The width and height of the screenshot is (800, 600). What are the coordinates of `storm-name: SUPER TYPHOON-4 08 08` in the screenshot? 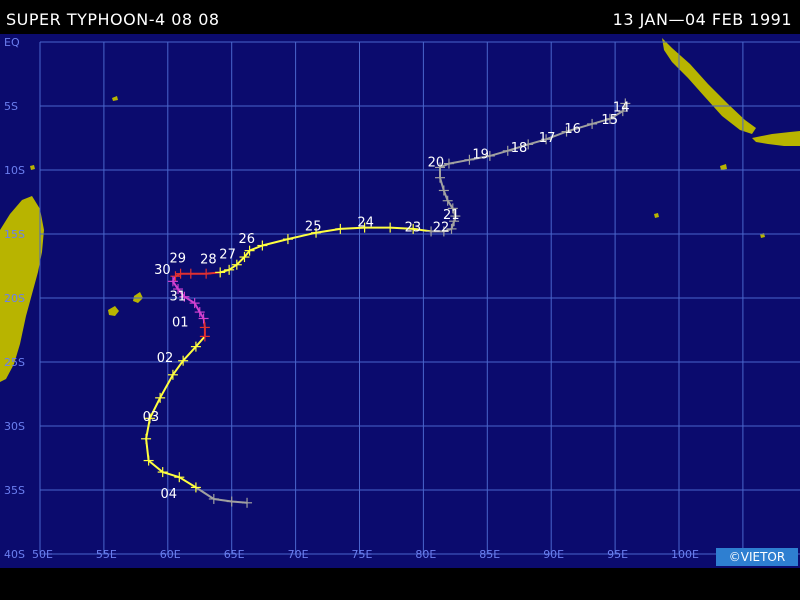 It's located at (113, 19).